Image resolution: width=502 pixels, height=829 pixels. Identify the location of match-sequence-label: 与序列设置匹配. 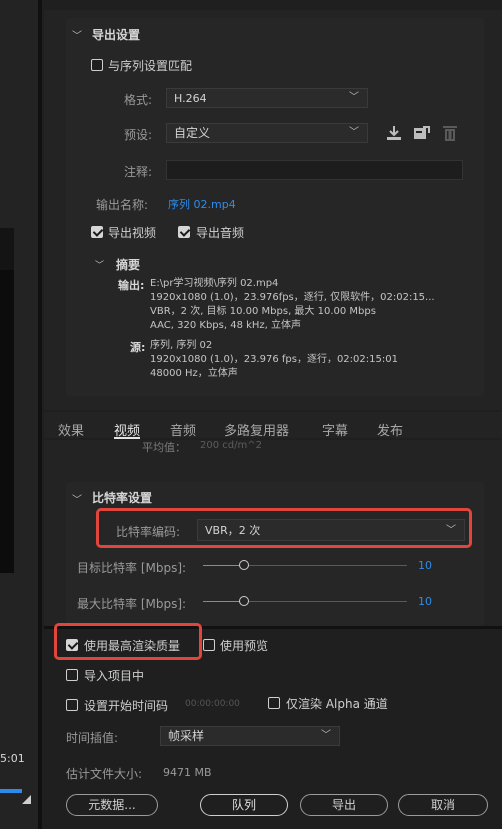
(150, 66).